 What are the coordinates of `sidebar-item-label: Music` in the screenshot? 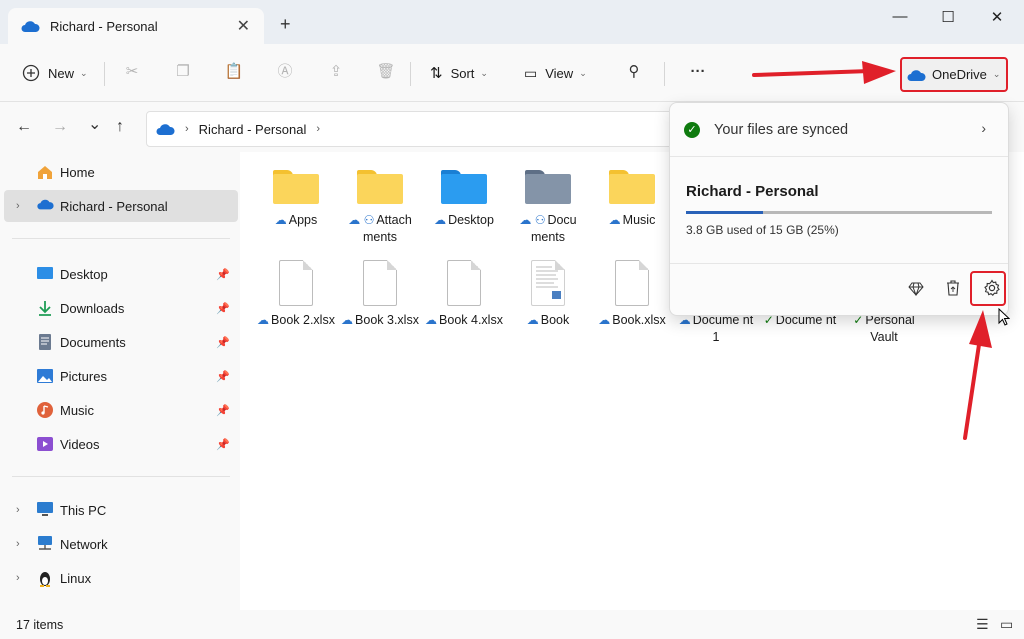 It's located at (77, 410).